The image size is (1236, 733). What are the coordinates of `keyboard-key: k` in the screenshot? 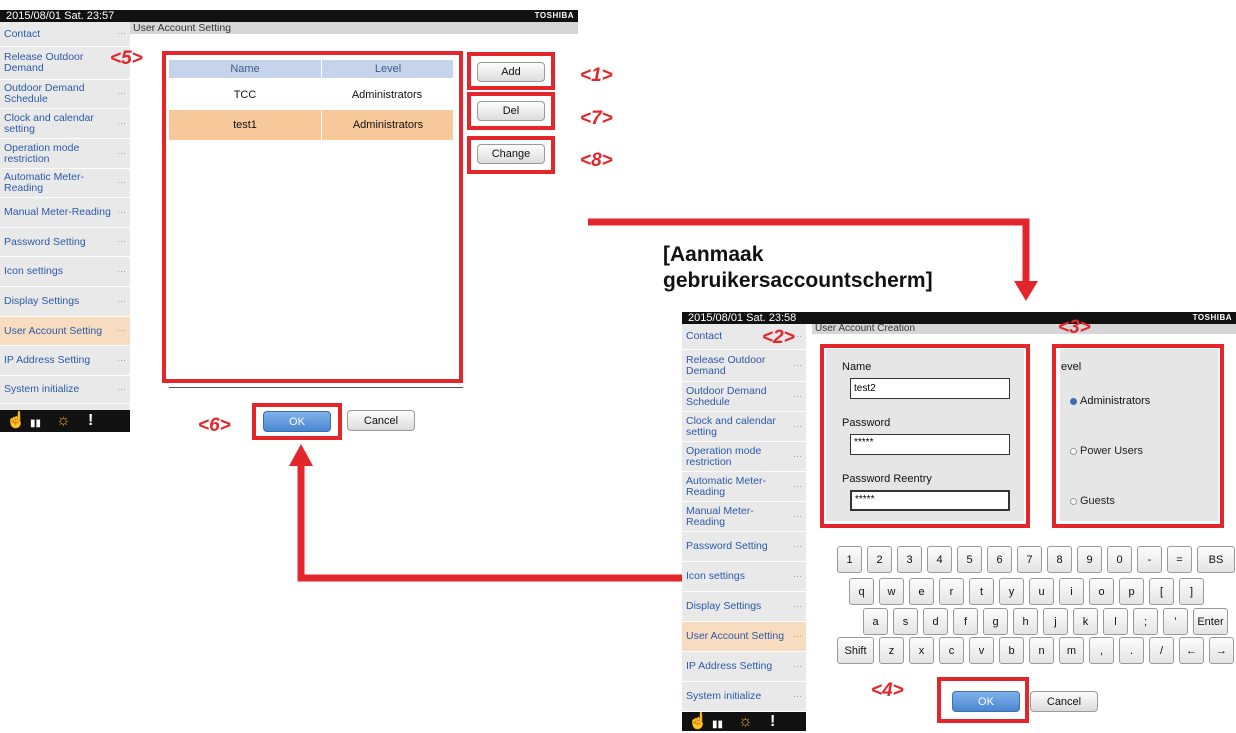 It's located at (1085, 621).